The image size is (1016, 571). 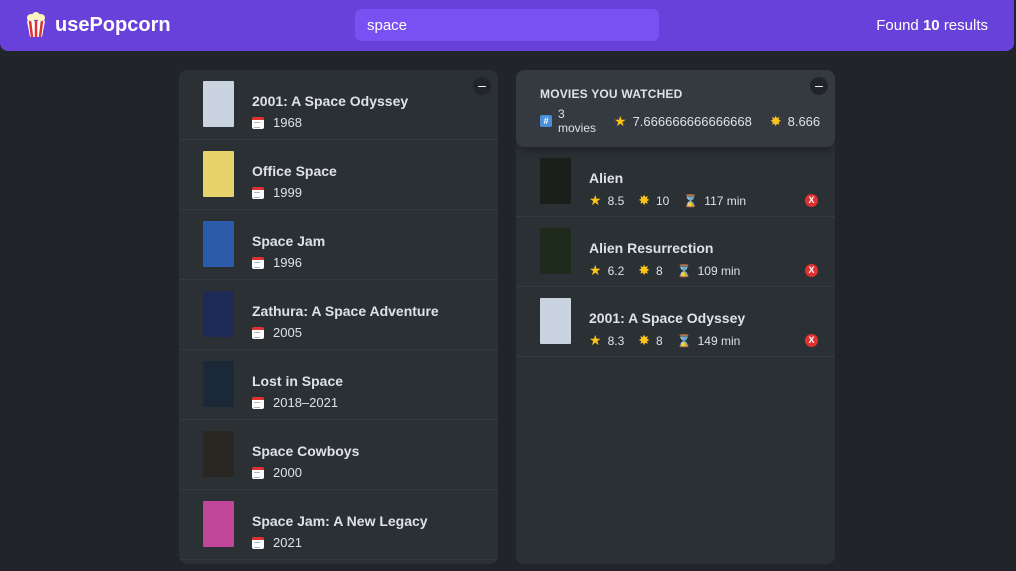 What do you see at coordinates (897, 25) in the screenshot?
I see `results-prefix: Found` at bounding box center [897, 25].